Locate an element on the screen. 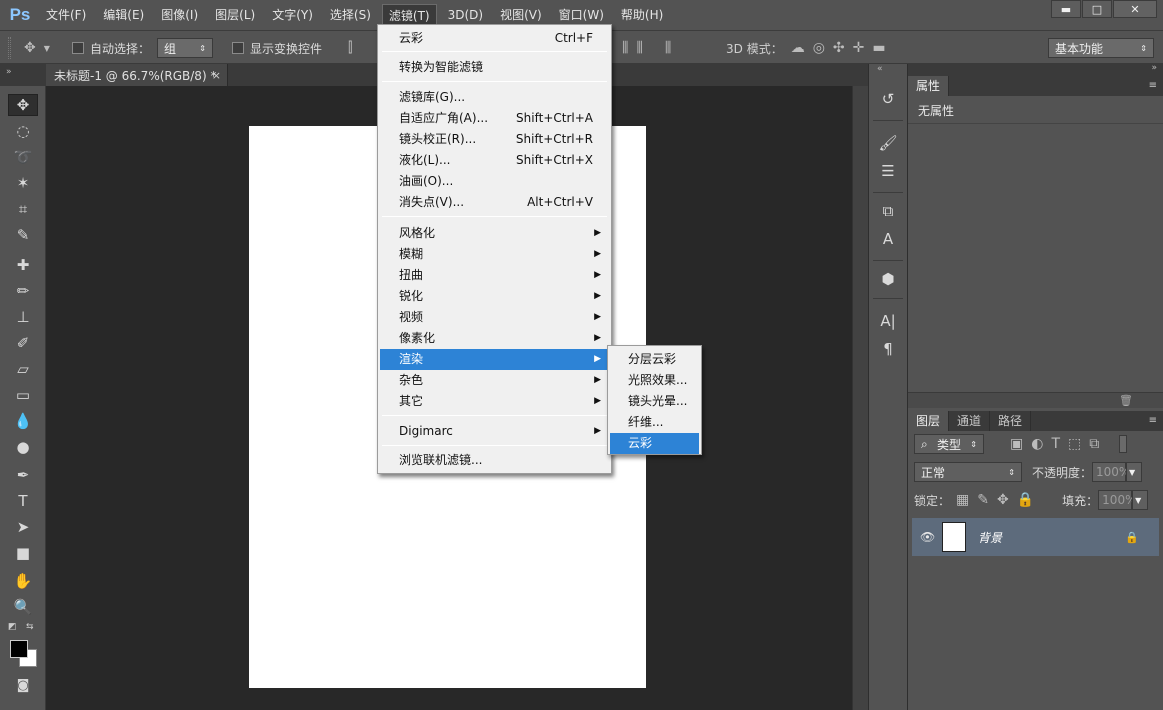  menu-help: 帮助(H) is located at coordinates (642, 15).